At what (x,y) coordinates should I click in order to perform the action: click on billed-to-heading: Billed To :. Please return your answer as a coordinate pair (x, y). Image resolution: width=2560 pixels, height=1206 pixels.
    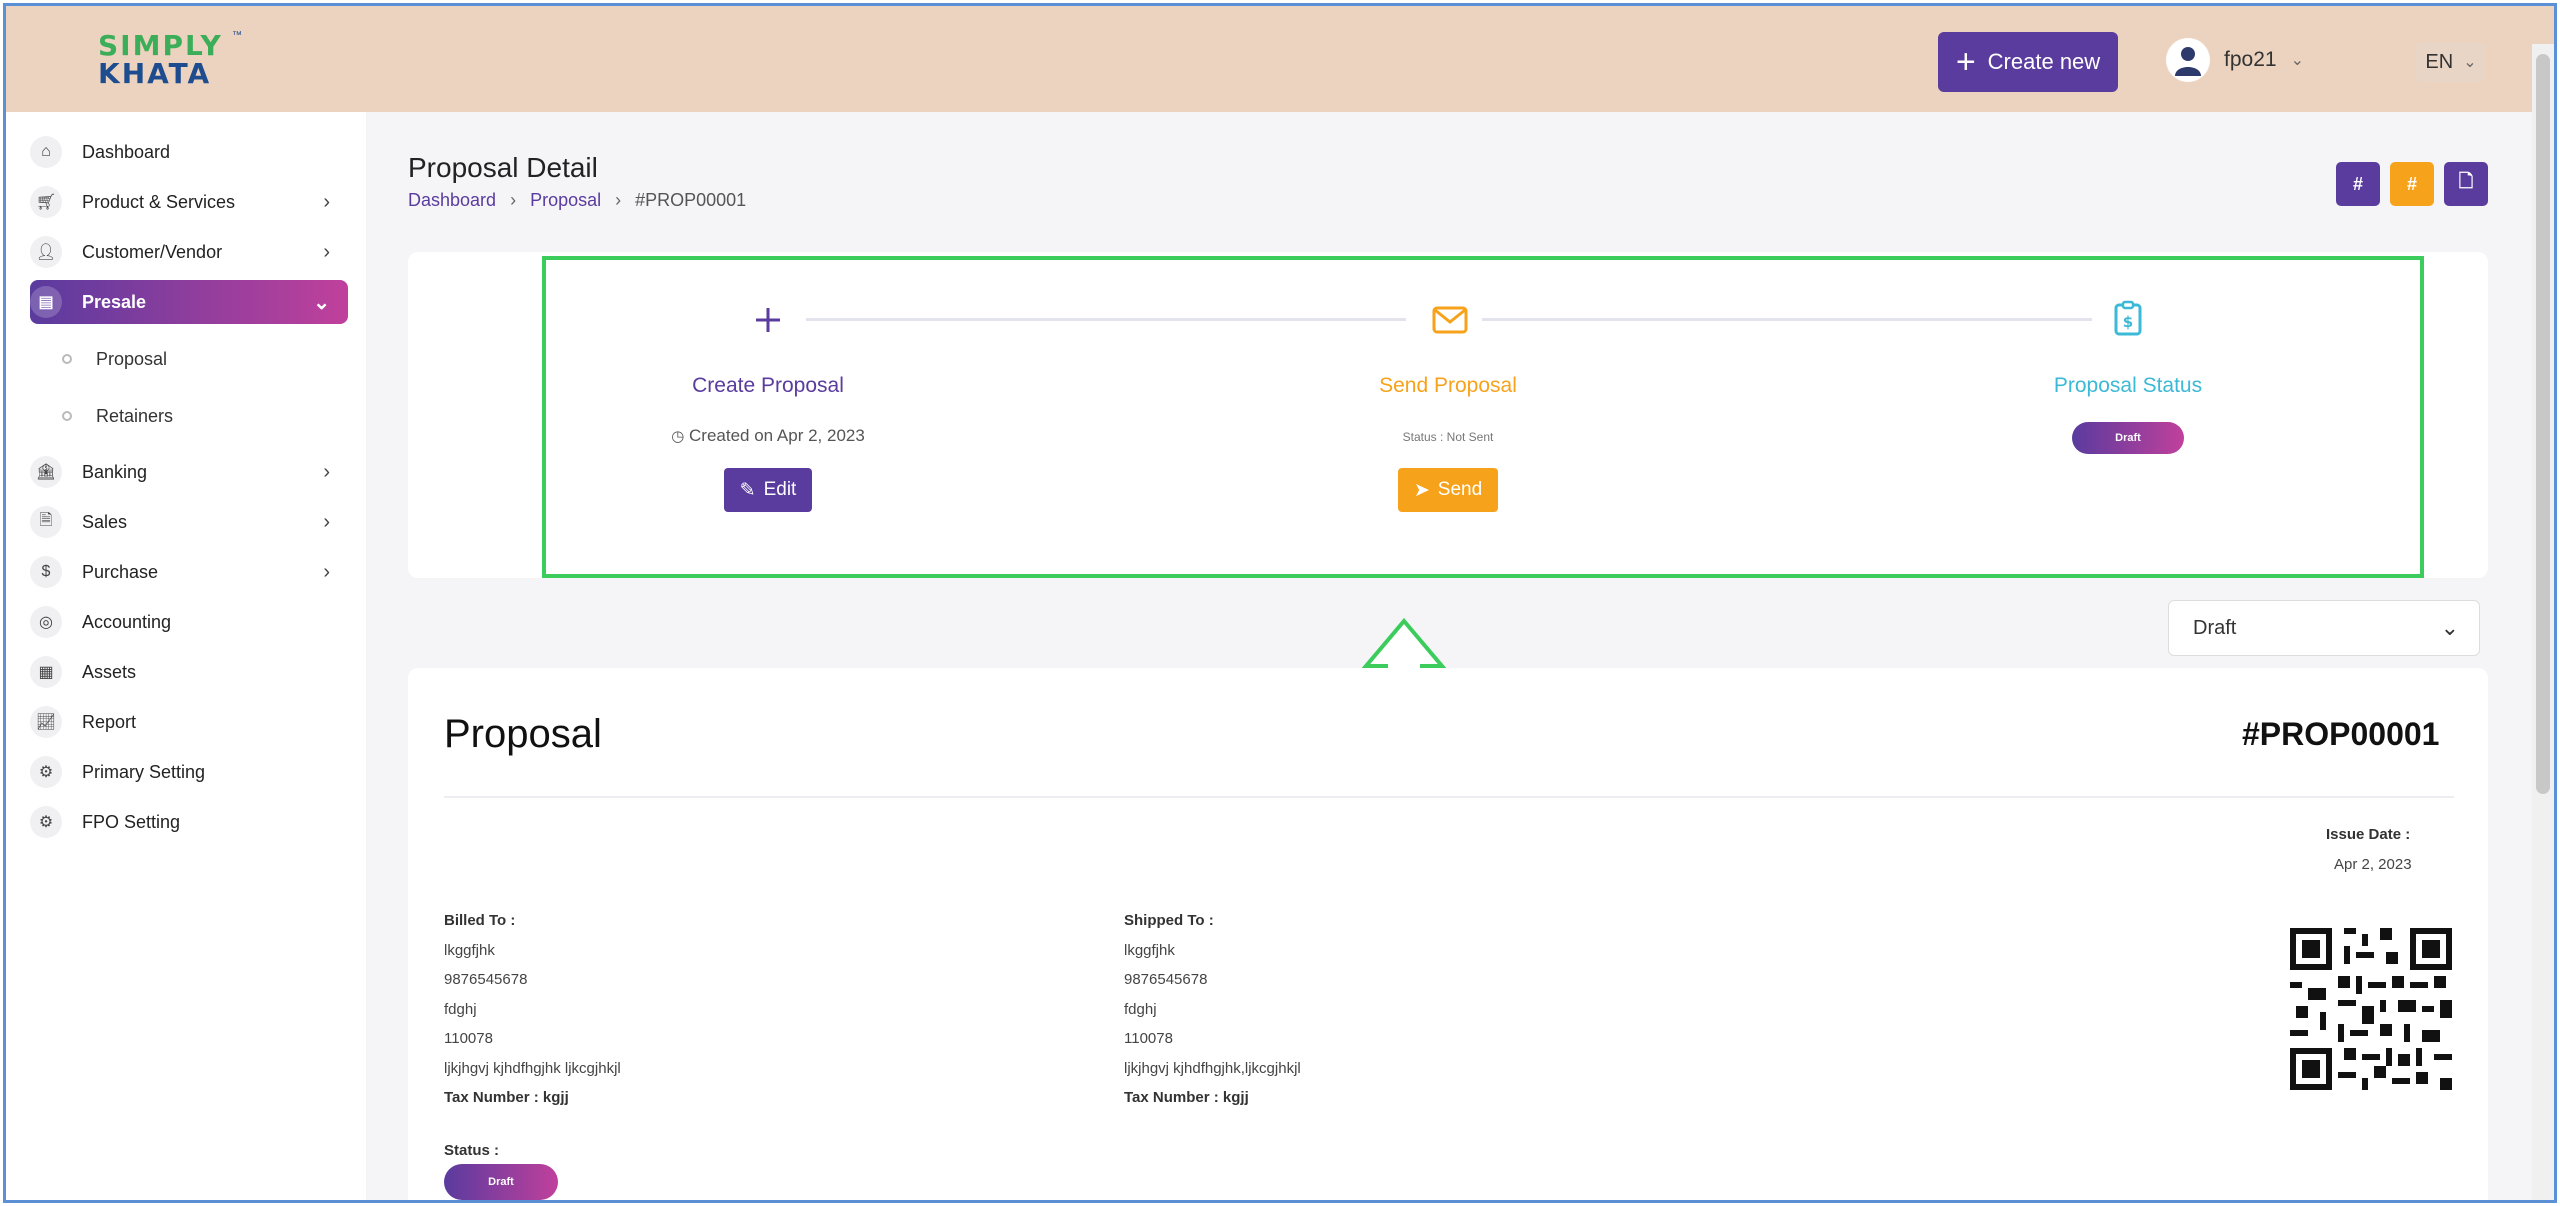
    Looking at the image, I should click on (480, 920).